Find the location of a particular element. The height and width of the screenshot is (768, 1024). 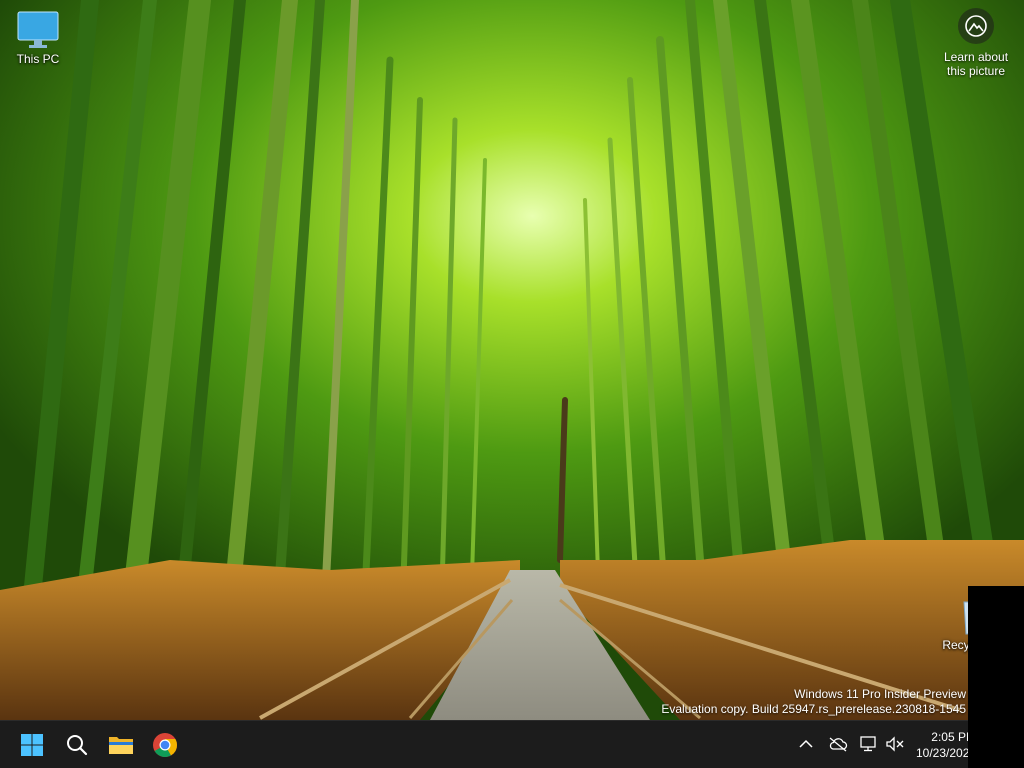

file-explorer-button is located at coordinates (121, 745).